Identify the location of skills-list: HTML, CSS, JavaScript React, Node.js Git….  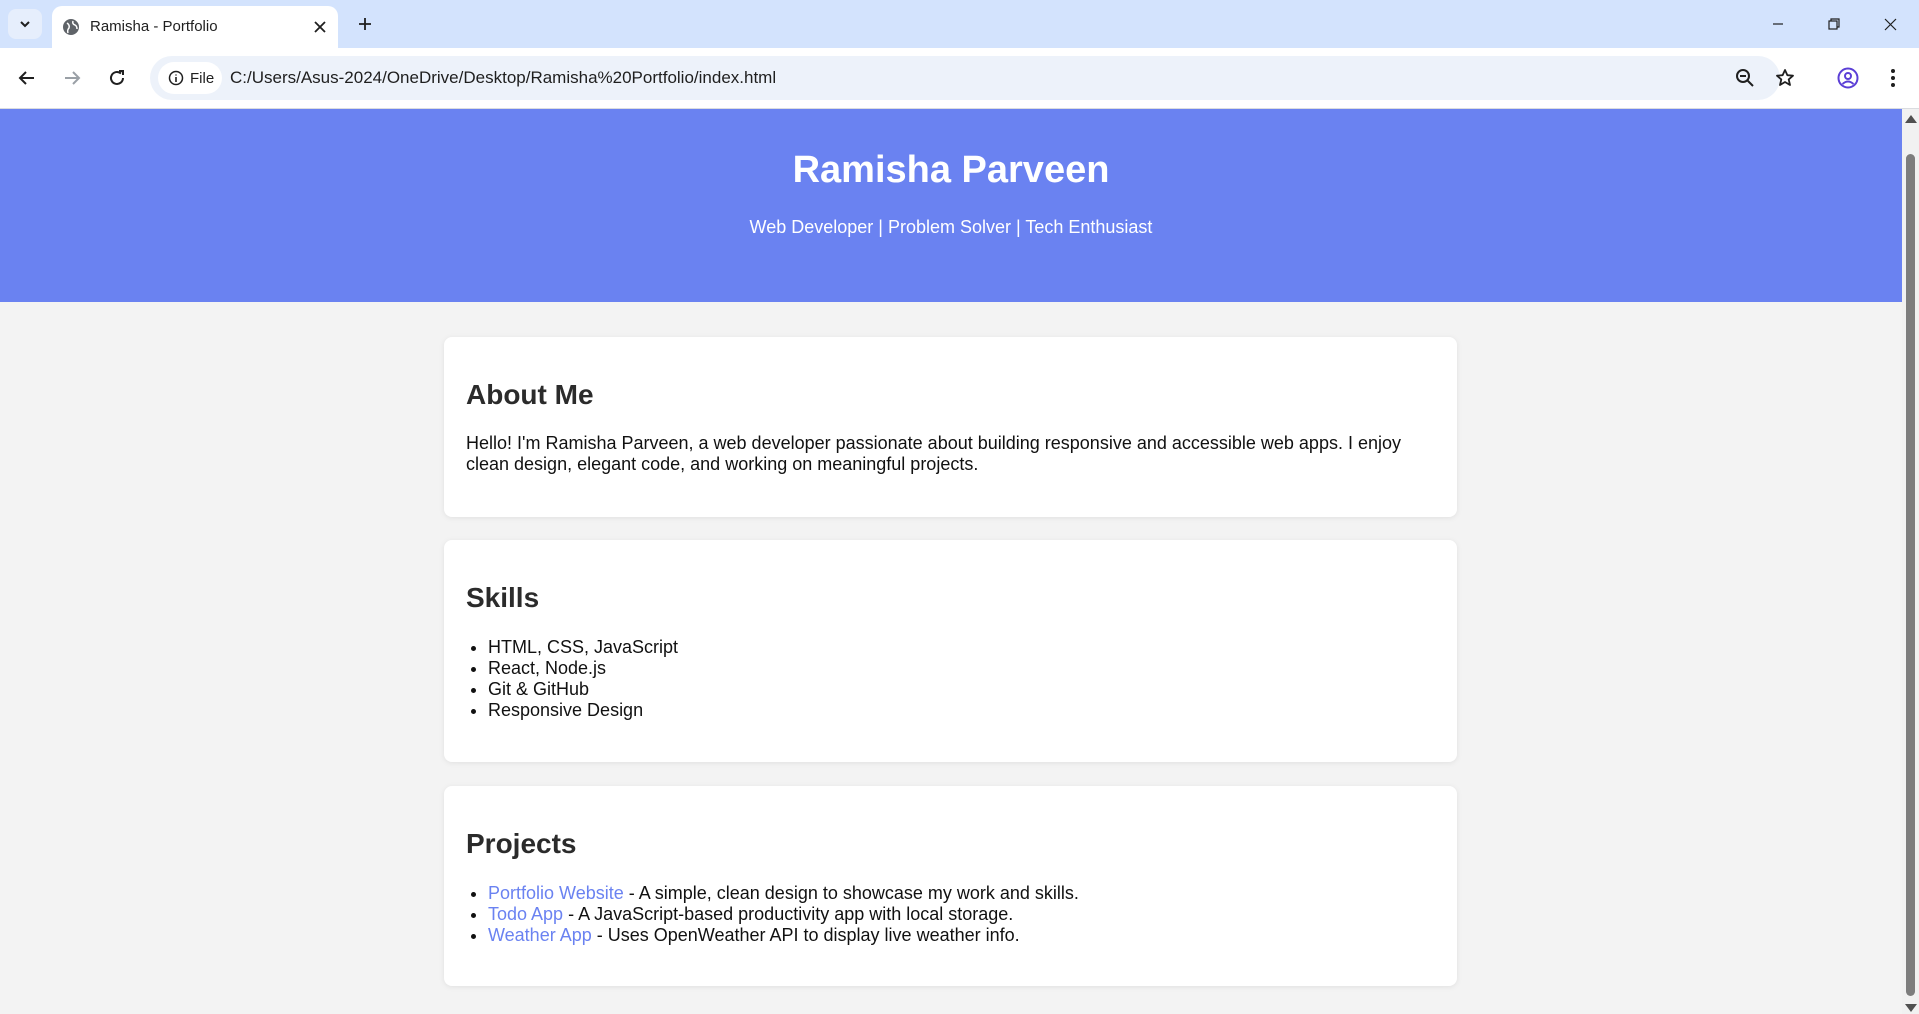
(572, 679).